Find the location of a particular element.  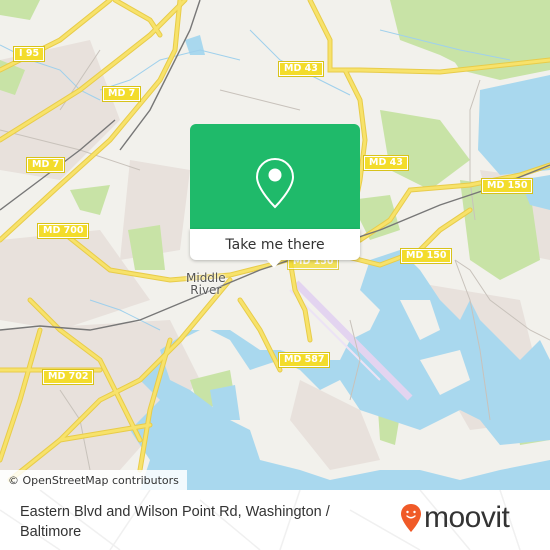

map-attribution: © OpenStreetMap contributors is located at coordinates (93, 480).